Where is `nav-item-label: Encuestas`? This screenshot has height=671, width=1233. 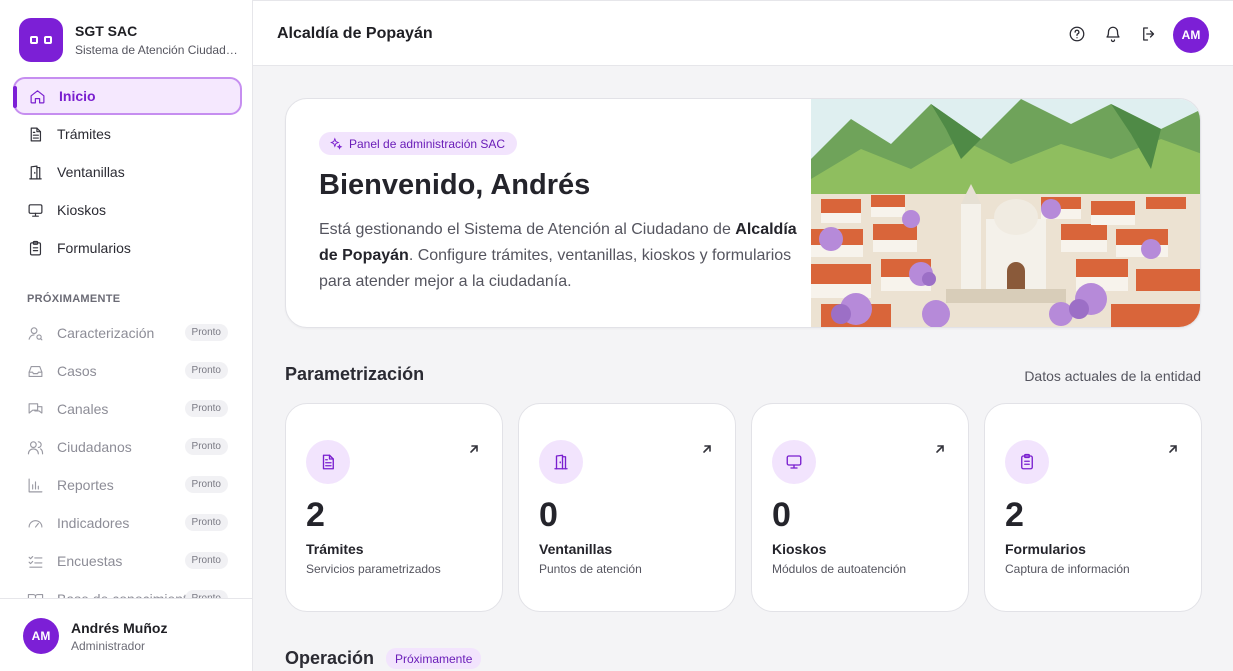
nav-item-label: Encuestas is located at coordinates (90, 561).